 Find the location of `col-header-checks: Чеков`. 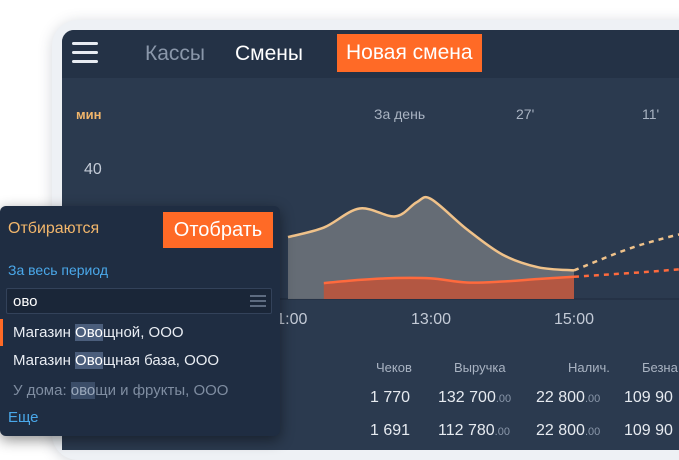

col-header-checks: Чеков is located at coordinates (394, 367).